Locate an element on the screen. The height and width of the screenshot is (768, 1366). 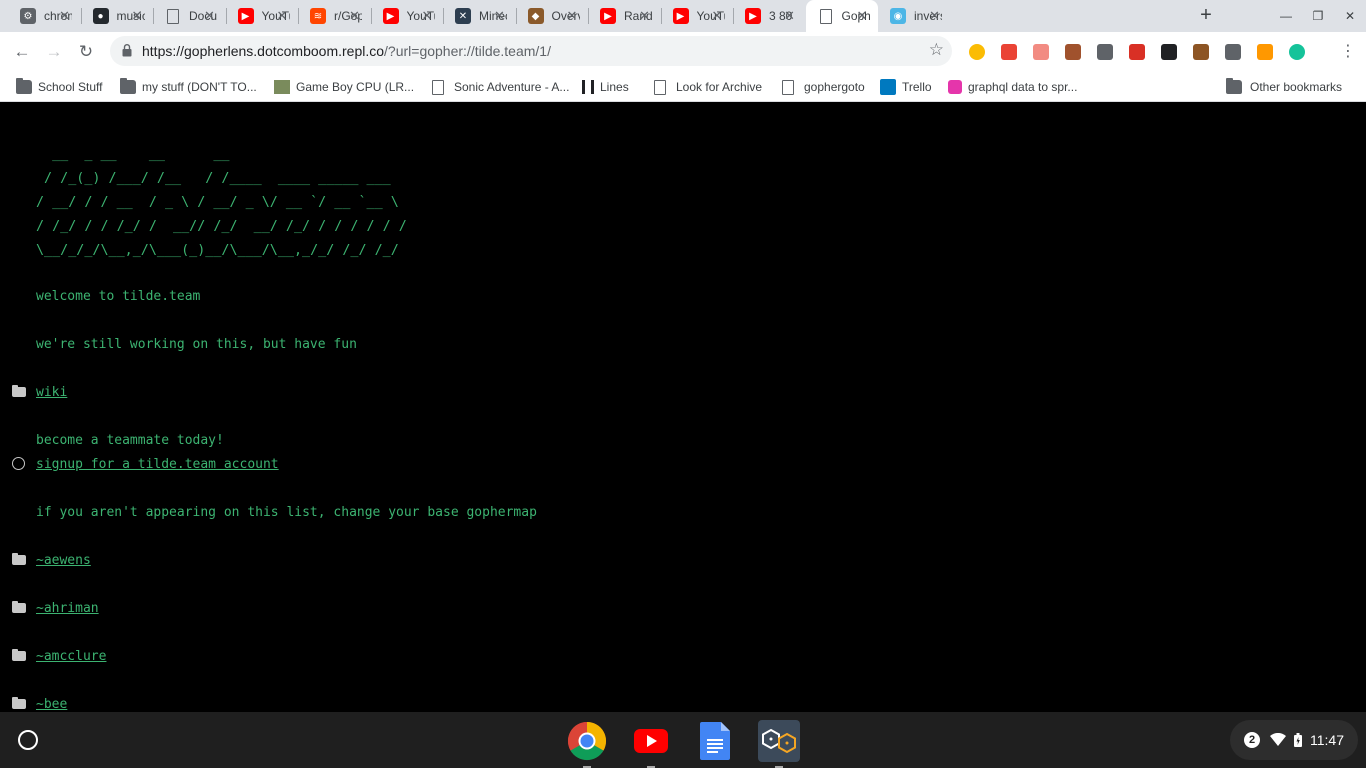
grid-ext-icon is located at coordinates (1105, 52).